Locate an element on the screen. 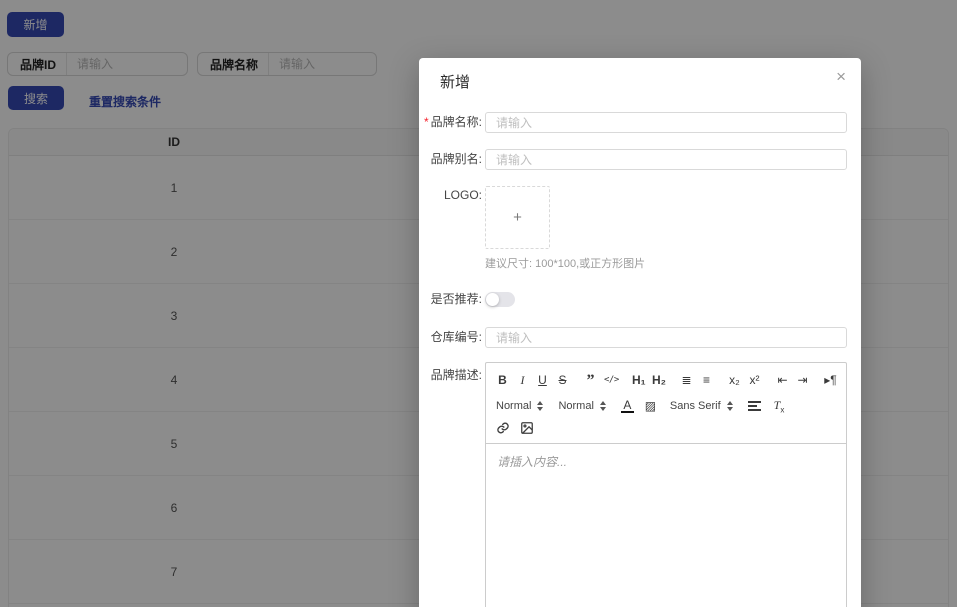 Image resolution: width=957 pixels, height=607 pixels. clean-x: x is located at coordinates (782, 410).